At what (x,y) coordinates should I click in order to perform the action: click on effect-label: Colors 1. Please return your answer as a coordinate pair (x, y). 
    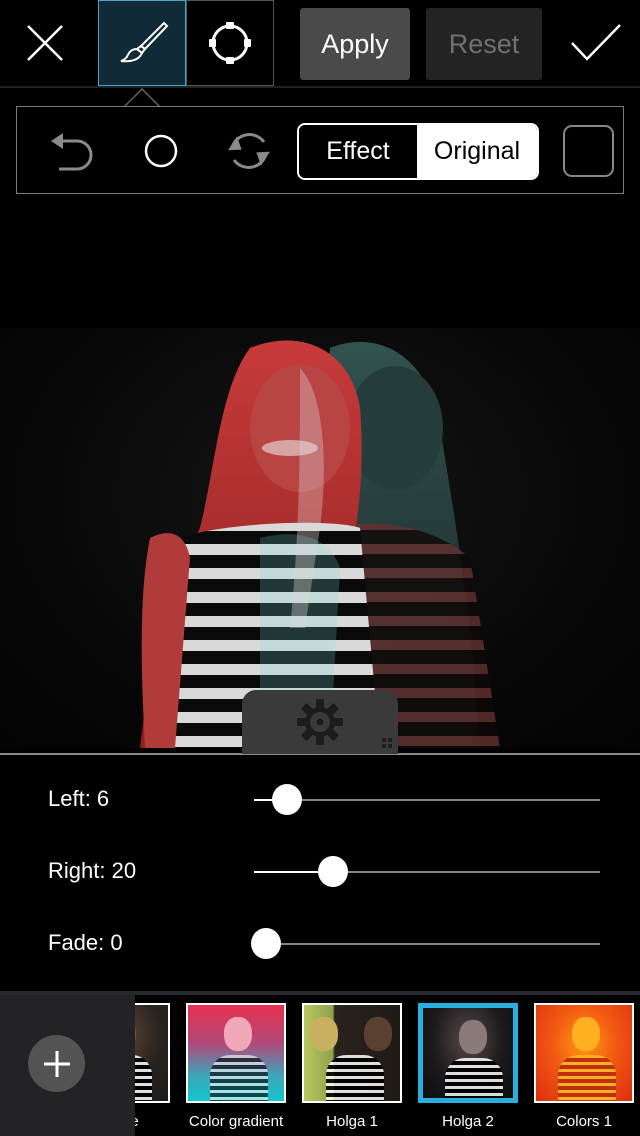
    Looking at the image, I should click on (584, 1121).